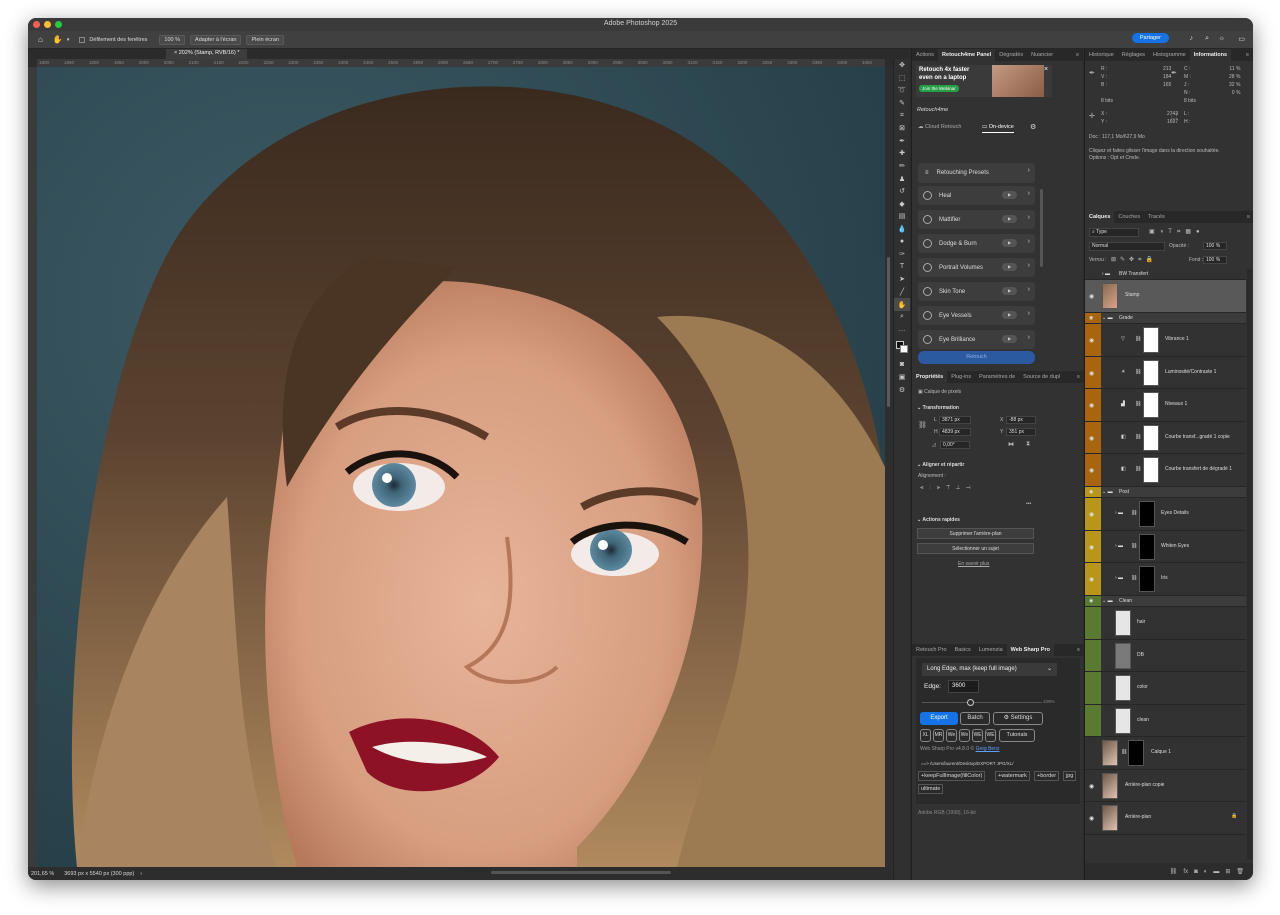  I want to click on retouch-item-dodge-burn: Dodge & Burn ▶ ›, so click(976, 243).